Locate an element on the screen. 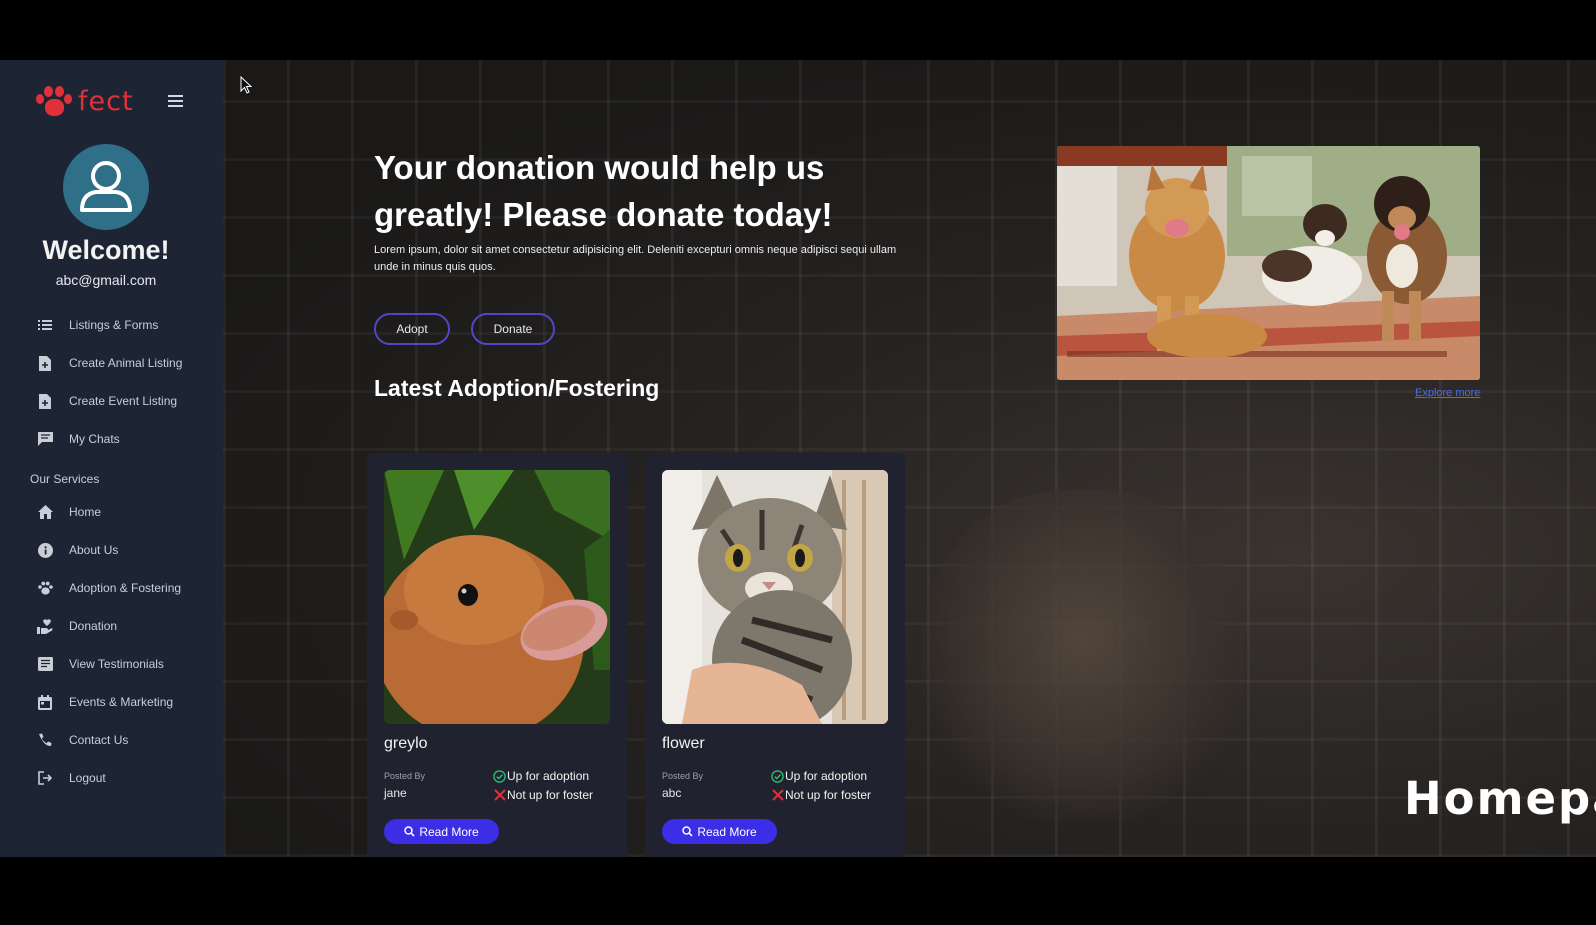 The height and width of the screenshot is (925, 1596). welcome-heading: Welcome! is located at coordinates (106, 250).